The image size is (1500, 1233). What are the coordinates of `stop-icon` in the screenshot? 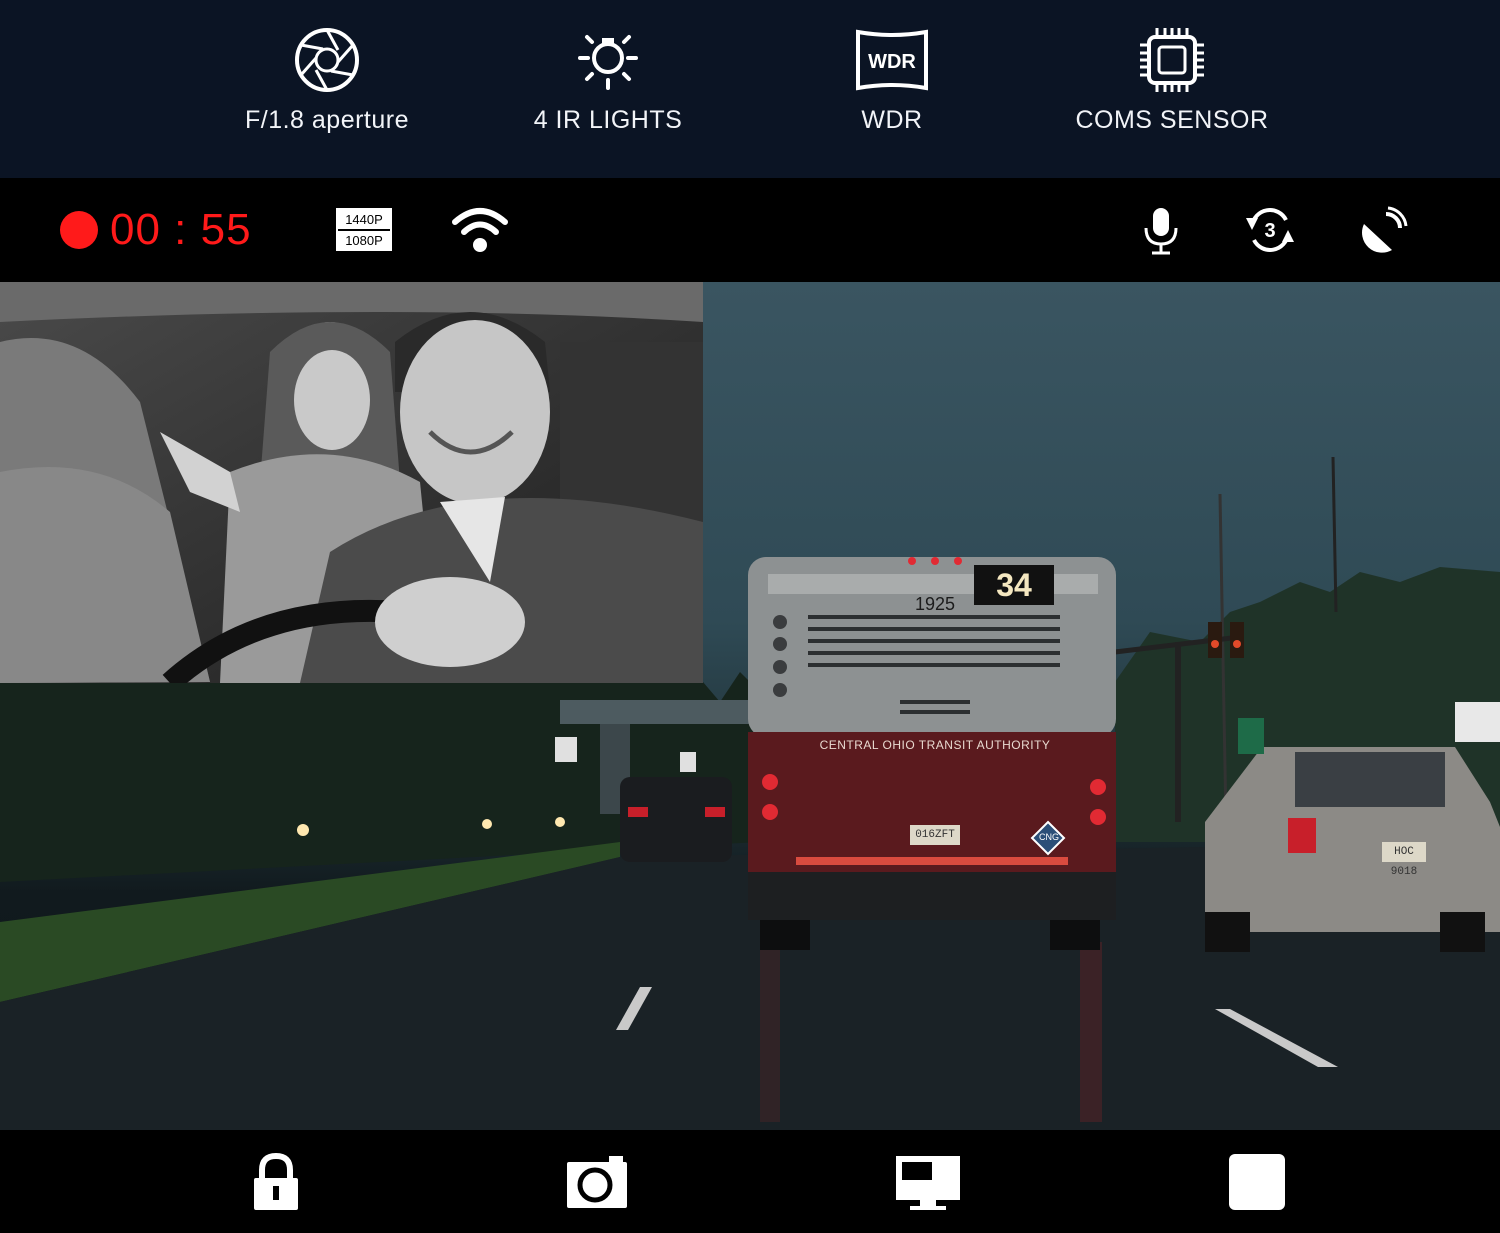 It's located at (1257, 1182).